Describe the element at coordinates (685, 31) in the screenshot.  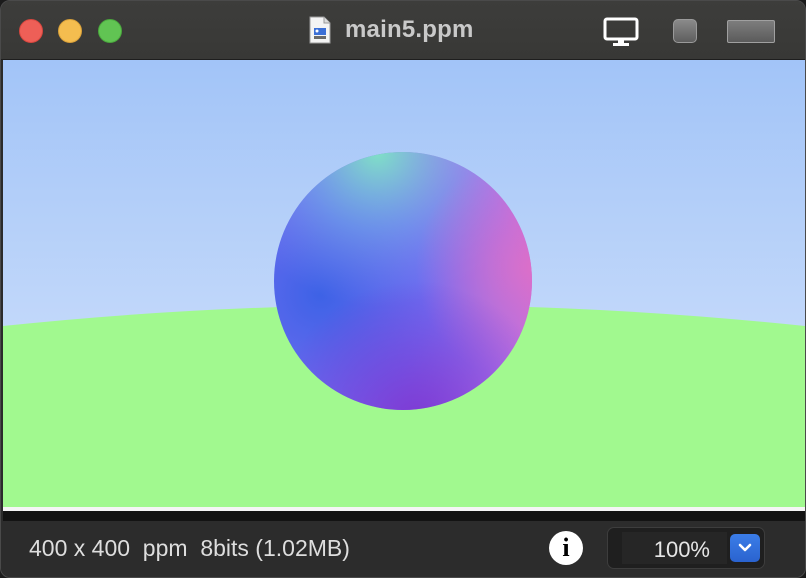
I see `window-mode-button` at that location.